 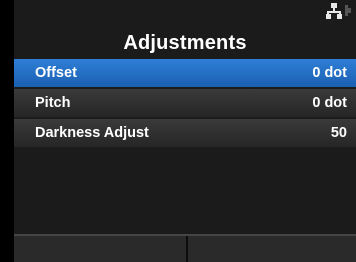 What do you see at coordinates (338, 11) in the screenshot?
I see `network-icon` at bounding box center [338, 11].